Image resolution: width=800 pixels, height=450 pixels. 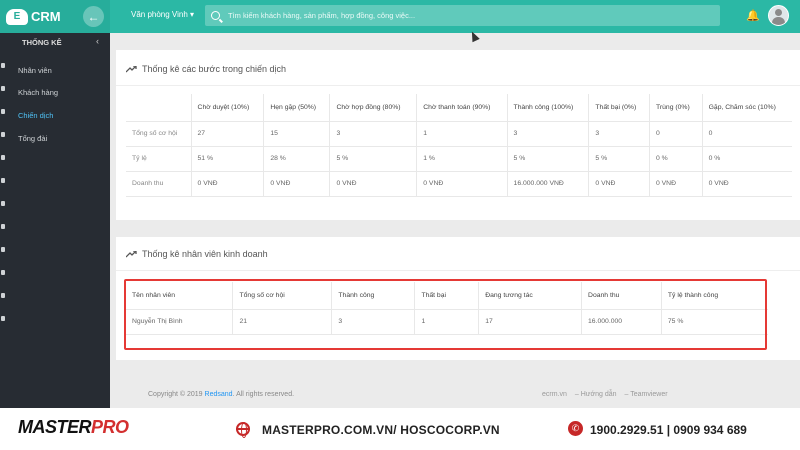 I want to click on sidebar-item-switchboard: Tổng đài, so click(x=32, y=138).